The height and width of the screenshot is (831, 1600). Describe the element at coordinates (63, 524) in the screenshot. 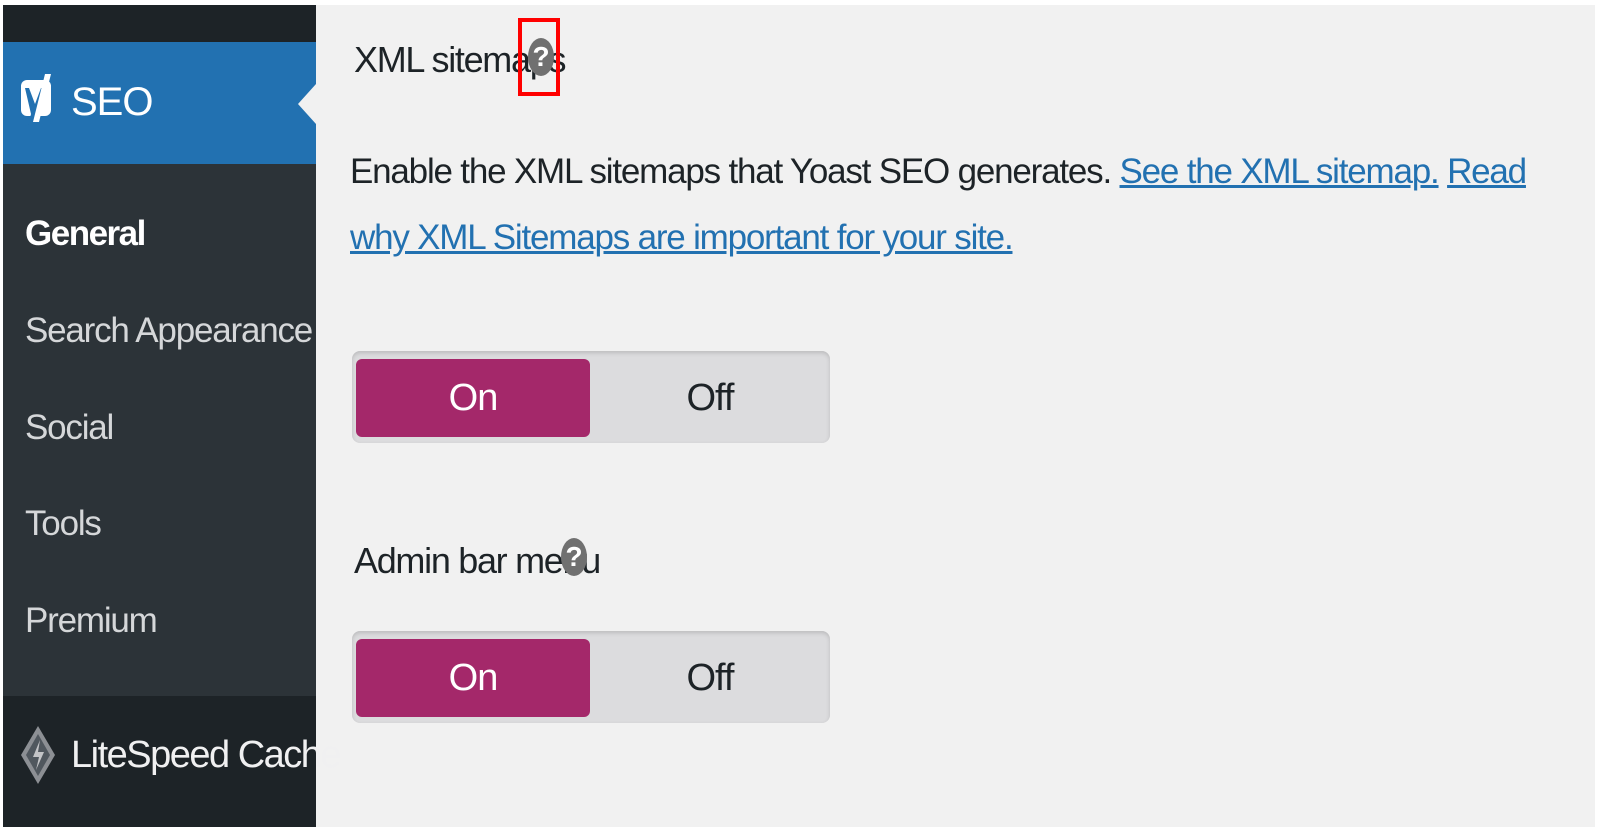

I see `submenu-item-tools: Tools` at that location.